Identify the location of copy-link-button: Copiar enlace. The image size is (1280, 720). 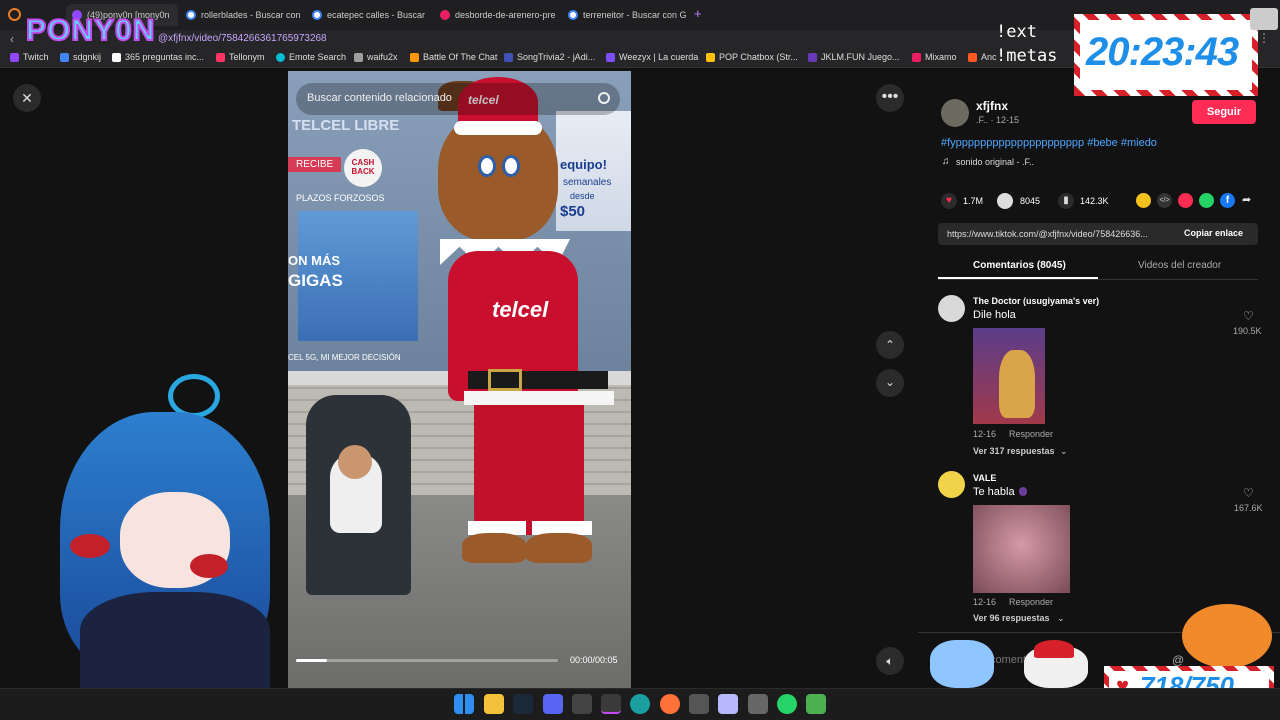
(1213, 233).